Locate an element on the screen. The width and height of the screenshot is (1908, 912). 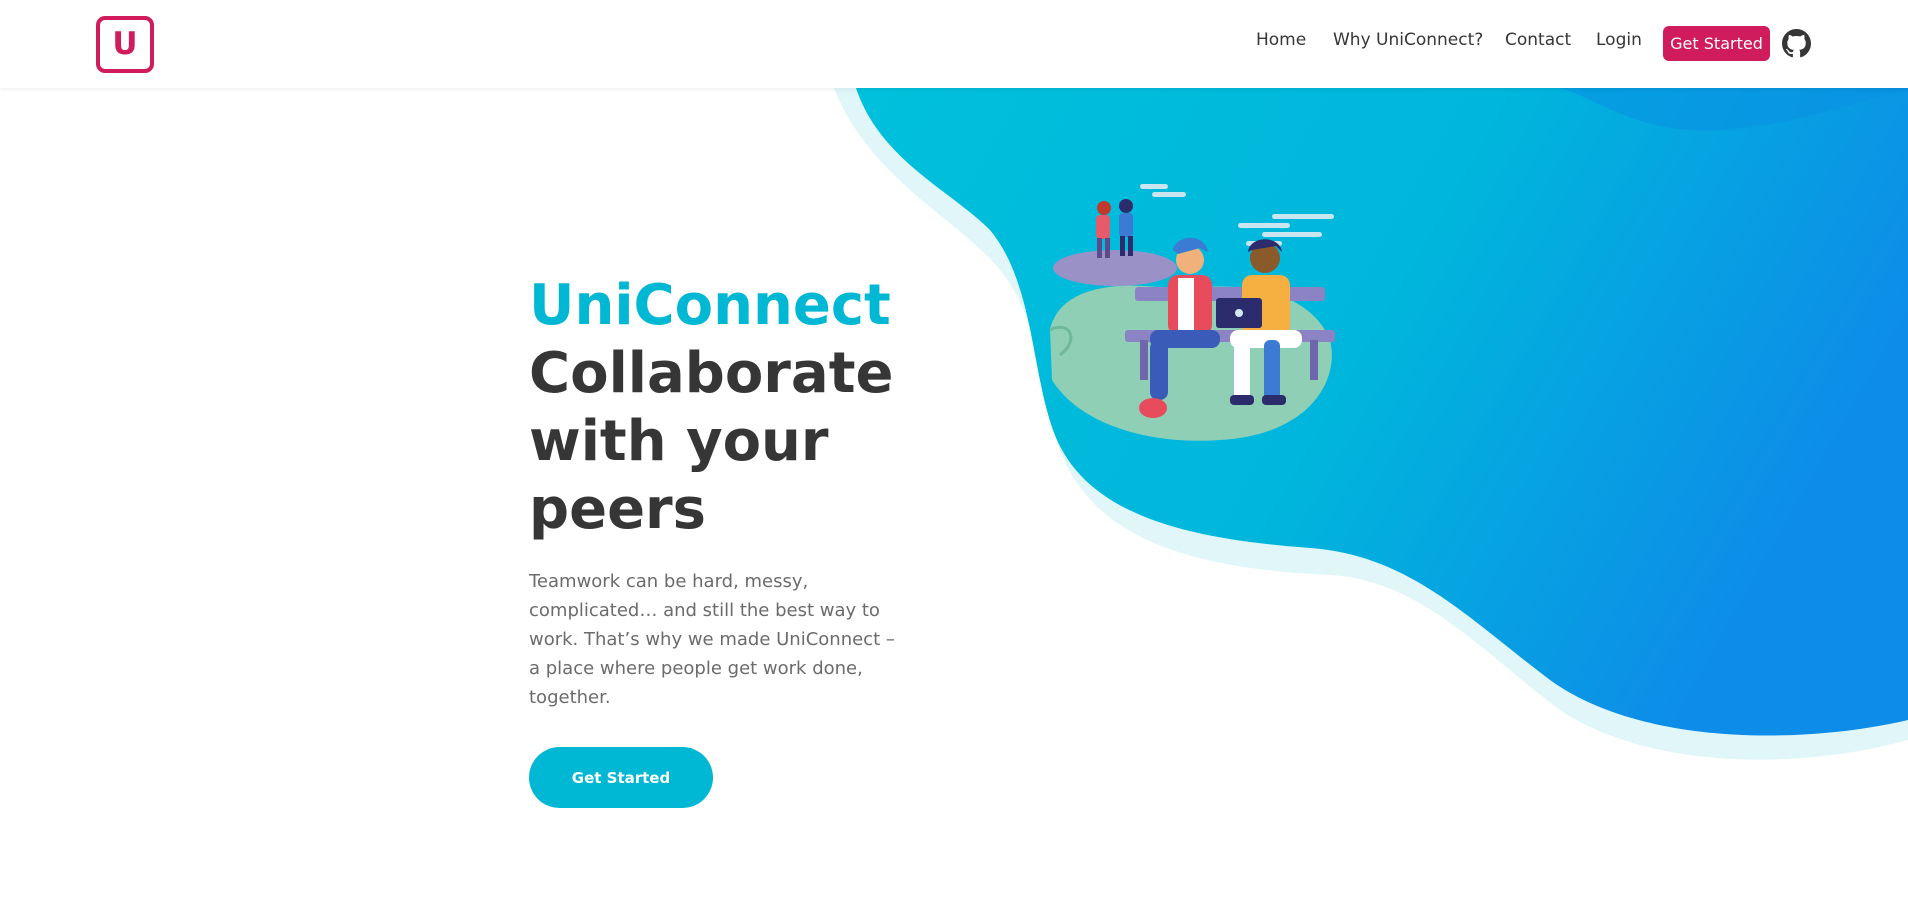
nav-link-login: Login is located at coordinates (1619, 40).